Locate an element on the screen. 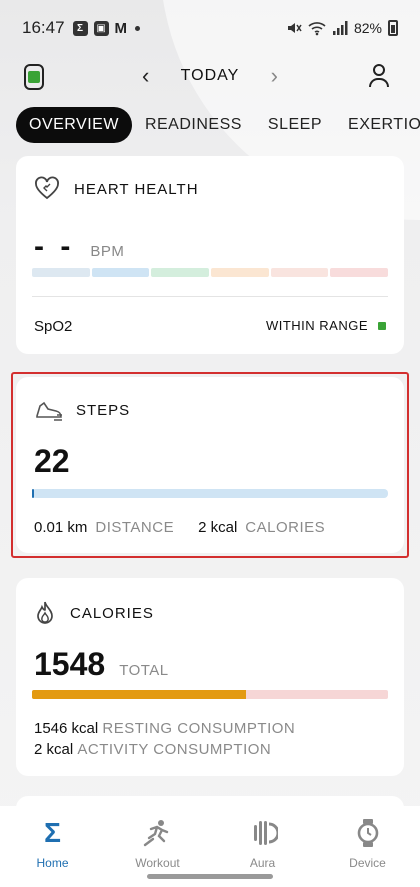 This screenshot has width=420, height=887. nav-workout-label: Workout is located at coordinates (157, 863).